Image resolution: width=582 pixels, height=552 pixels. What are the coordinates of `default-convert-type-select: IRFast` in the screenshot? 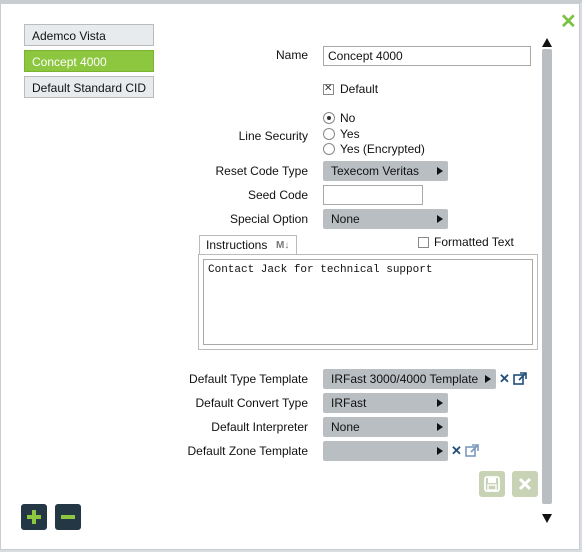 It's located at (385, 403).